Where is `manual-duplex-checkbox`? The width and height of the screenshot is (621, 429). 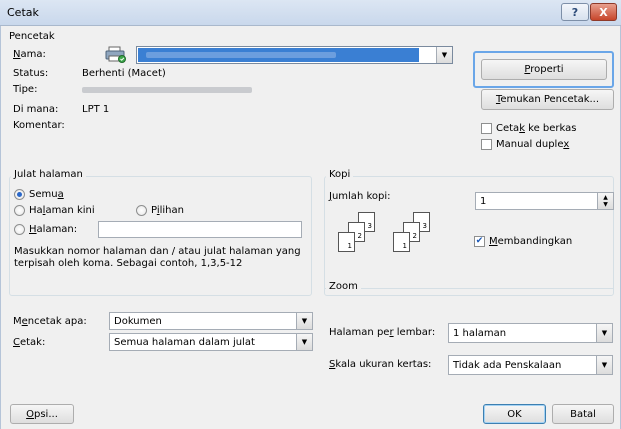
manual-duplex-checkbox is located at coordinates (486, 144).